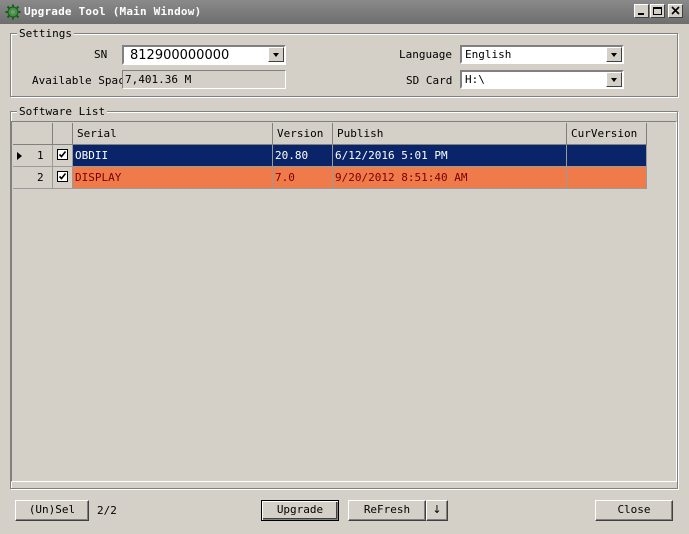  I want to click on language-combobox: English, so click(542, 54).